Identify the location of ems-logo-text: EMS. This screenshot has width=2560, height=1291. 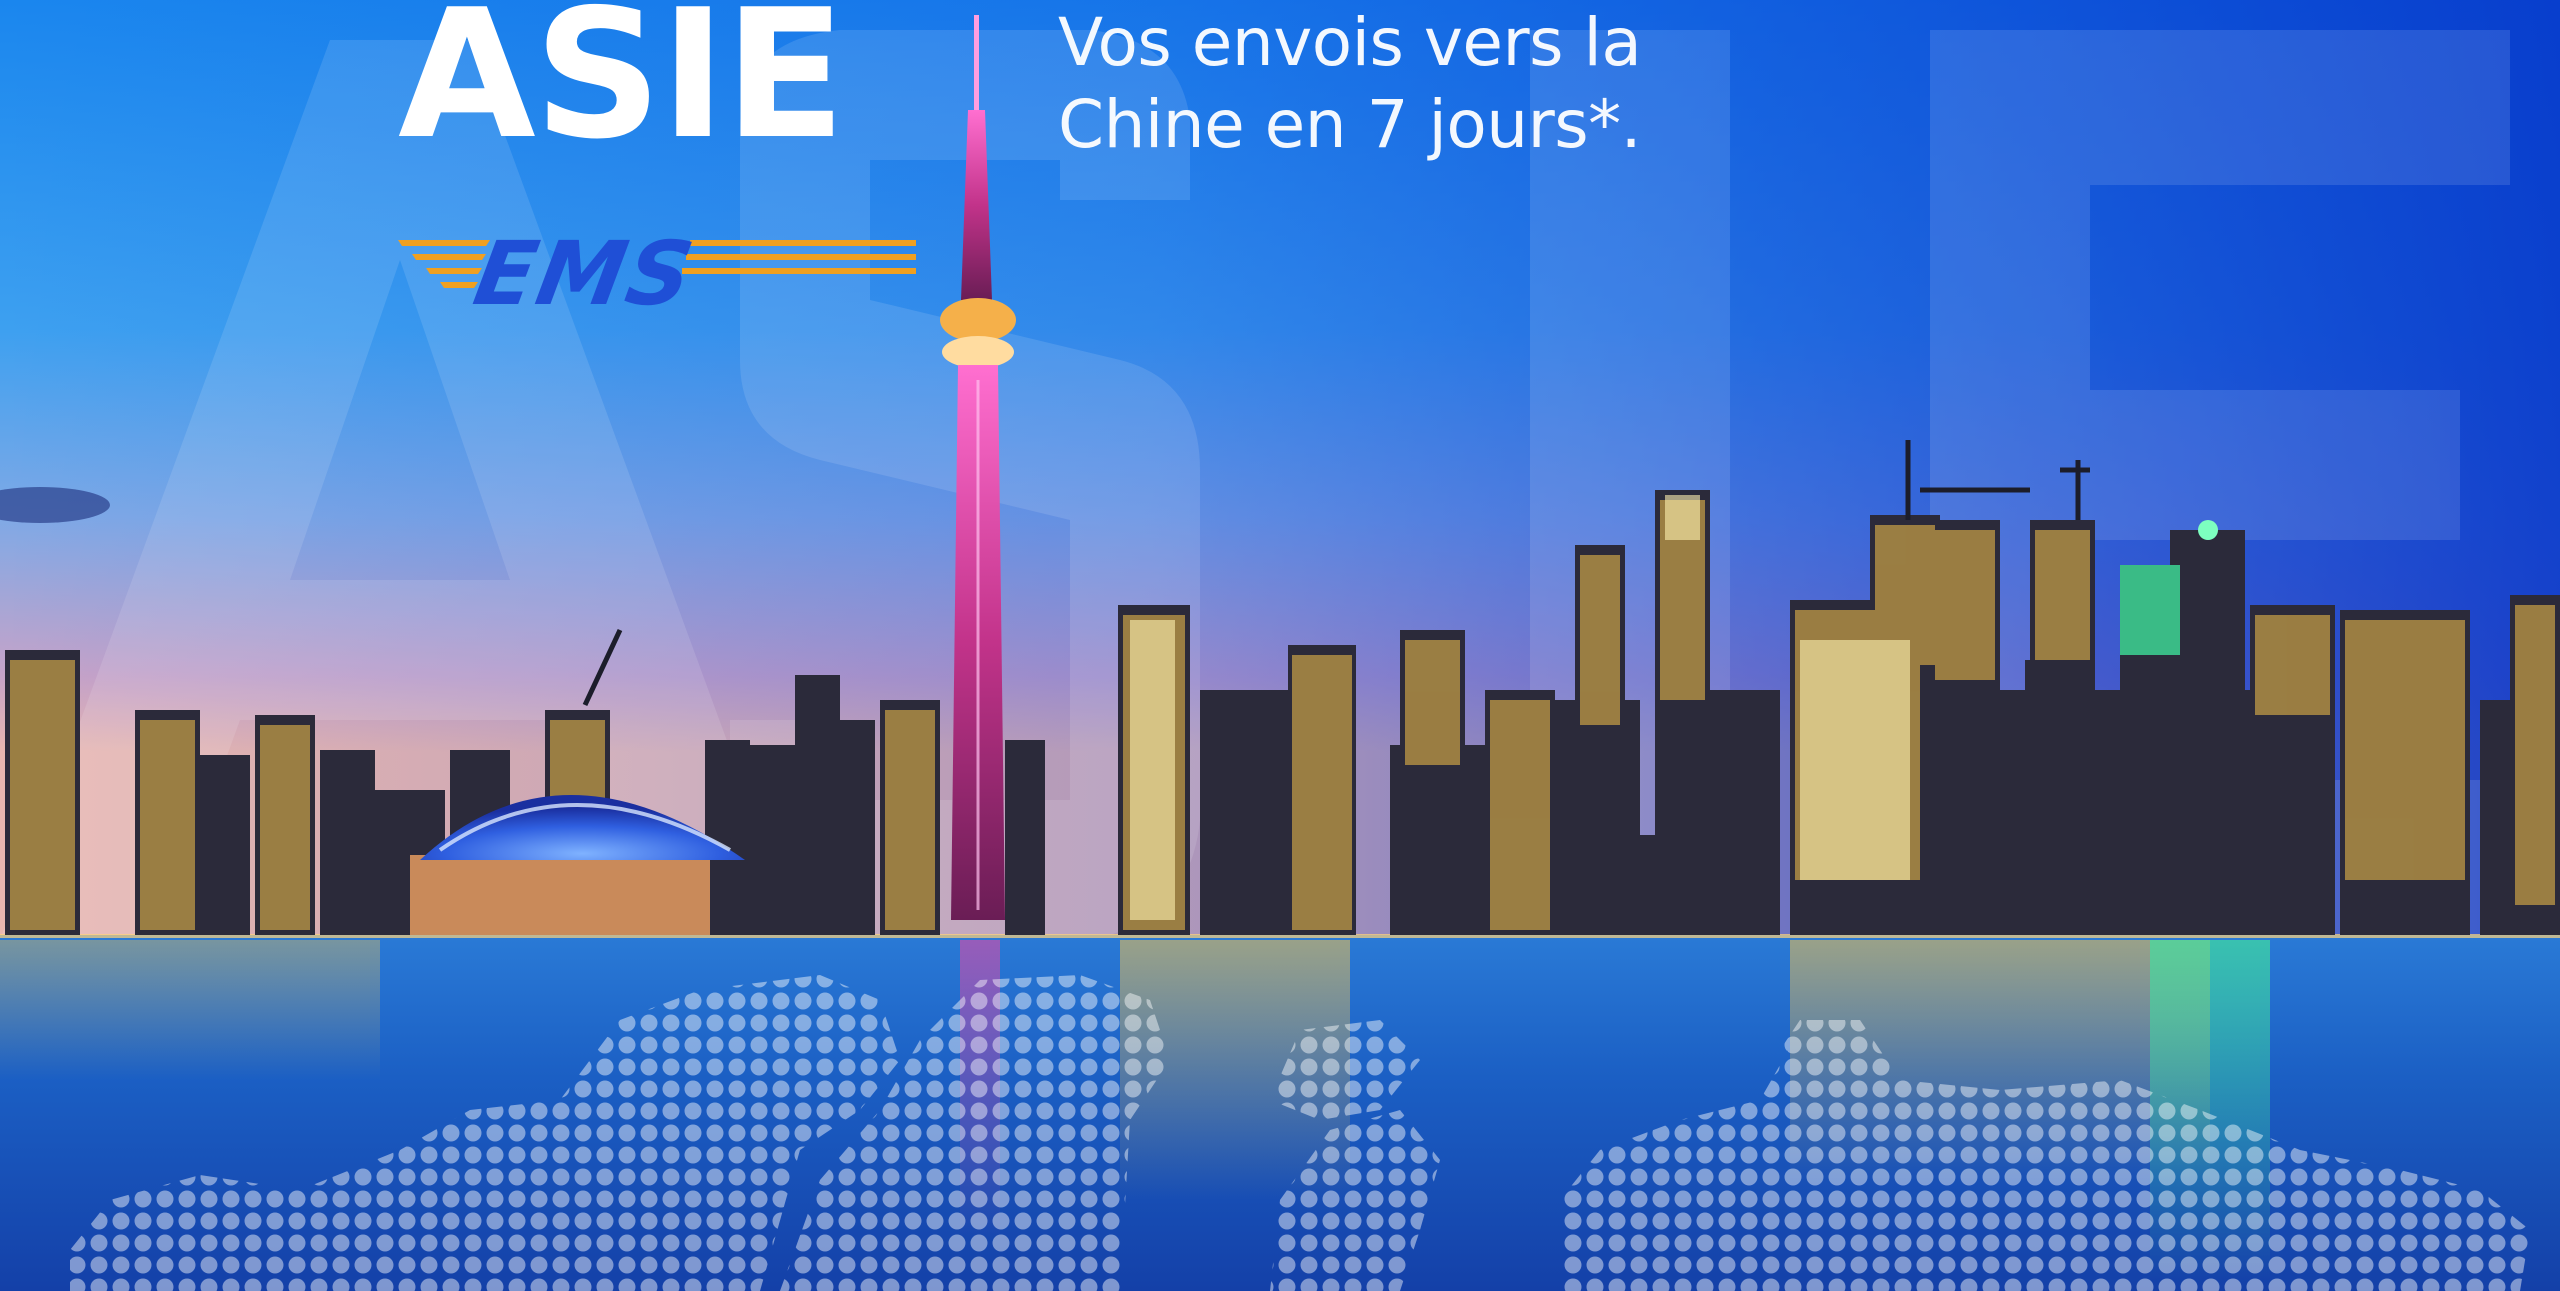
(585, 273).